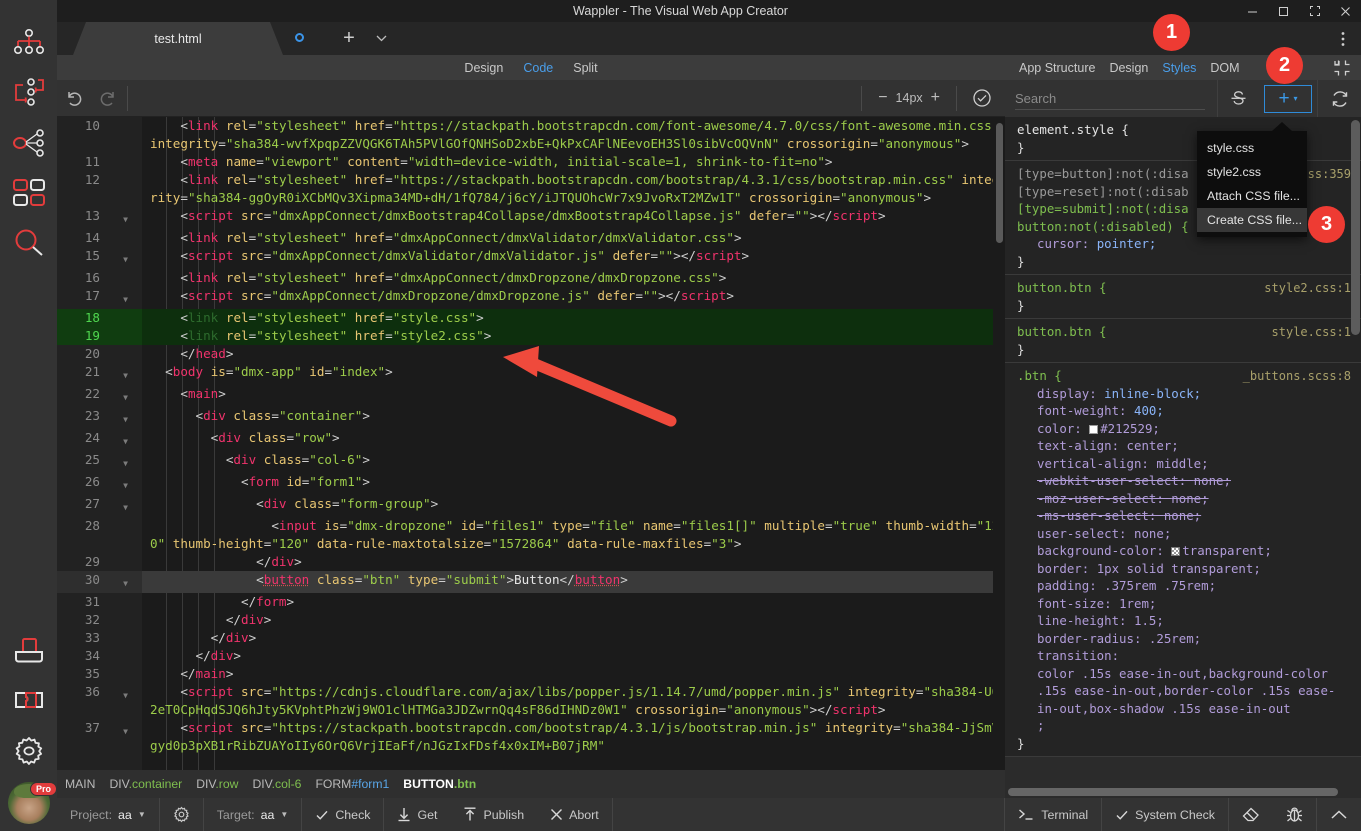 The height and width of the screenshot is (831, 1361). What do you see at coordinates (1288, 98) in the screenshot?
I see `add-css-file-button: + ▾` at bounding box center [1288, 98].